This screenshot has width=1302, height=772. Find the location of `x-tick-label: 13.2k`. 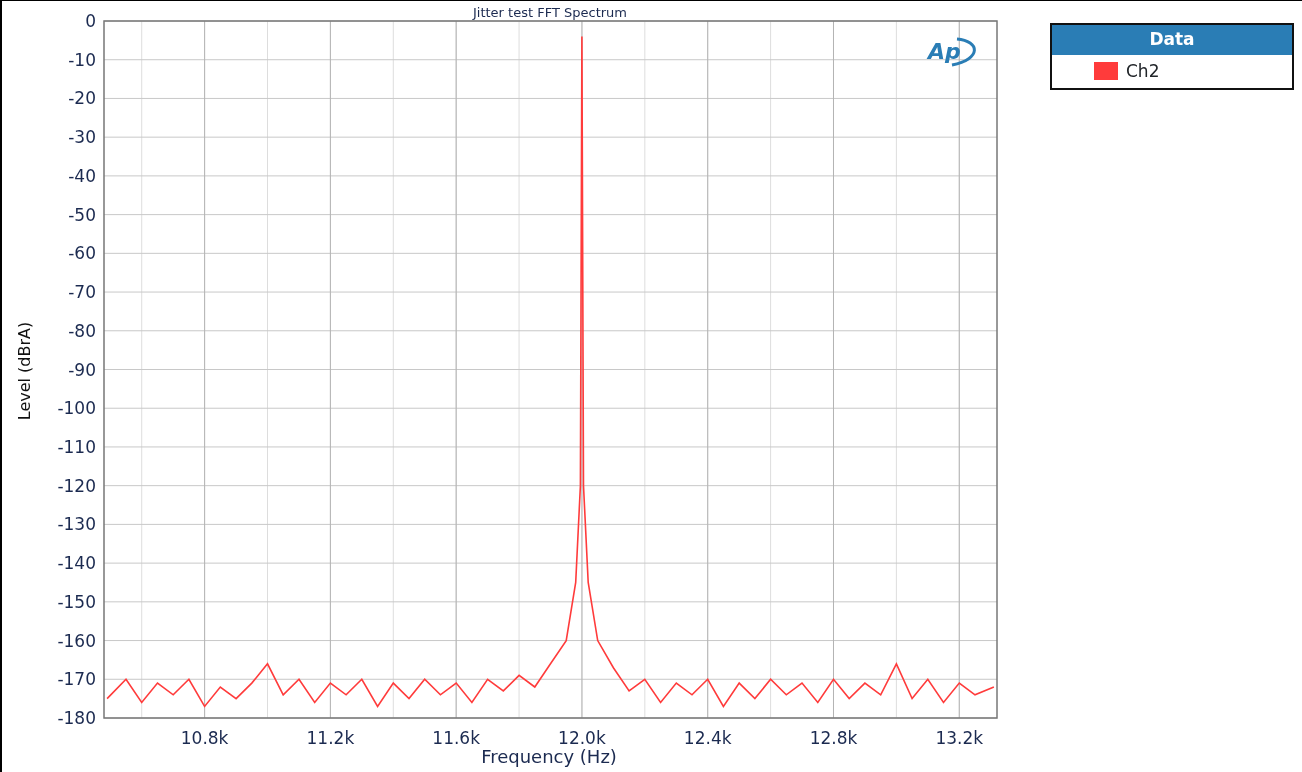

x-tick-label: 13.2k is located at coordinates (959, 738).